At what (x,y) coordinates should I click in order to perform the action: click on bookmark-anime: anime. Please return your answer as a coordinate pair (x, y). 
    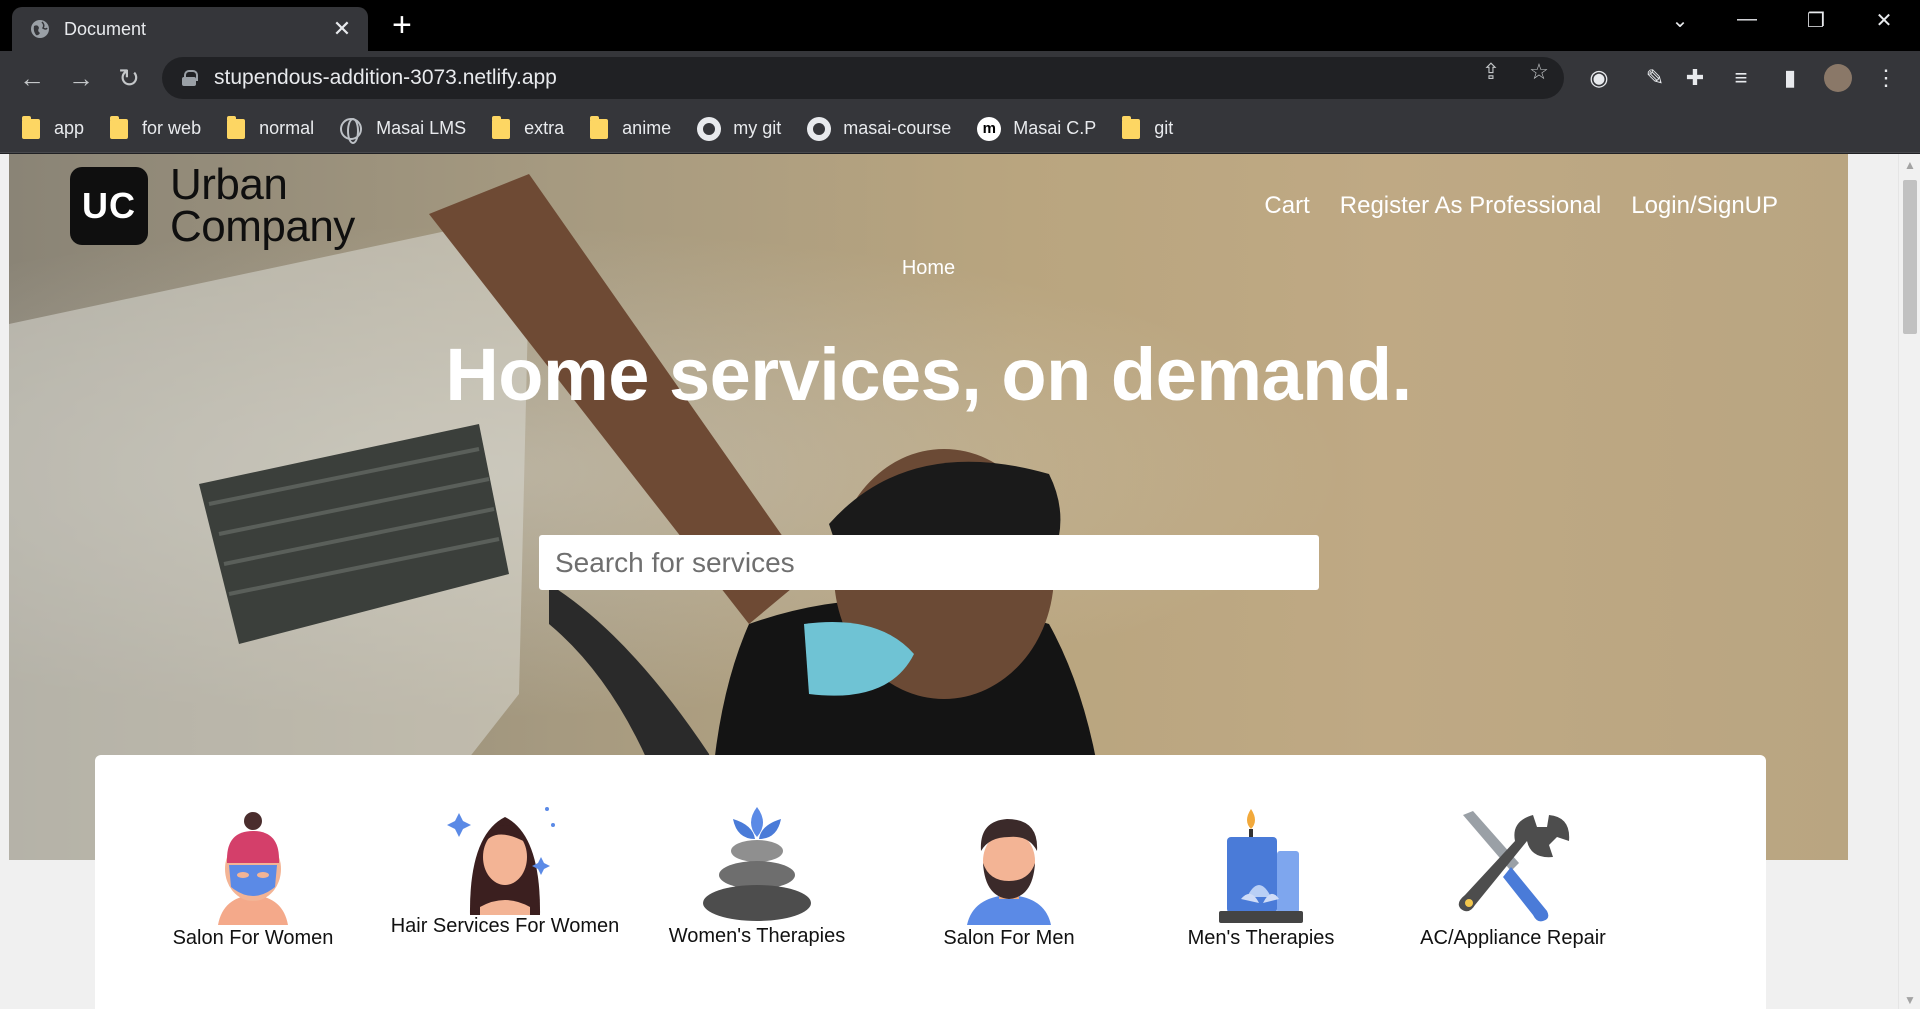
    Looking at the image, I should click on (630, 127).